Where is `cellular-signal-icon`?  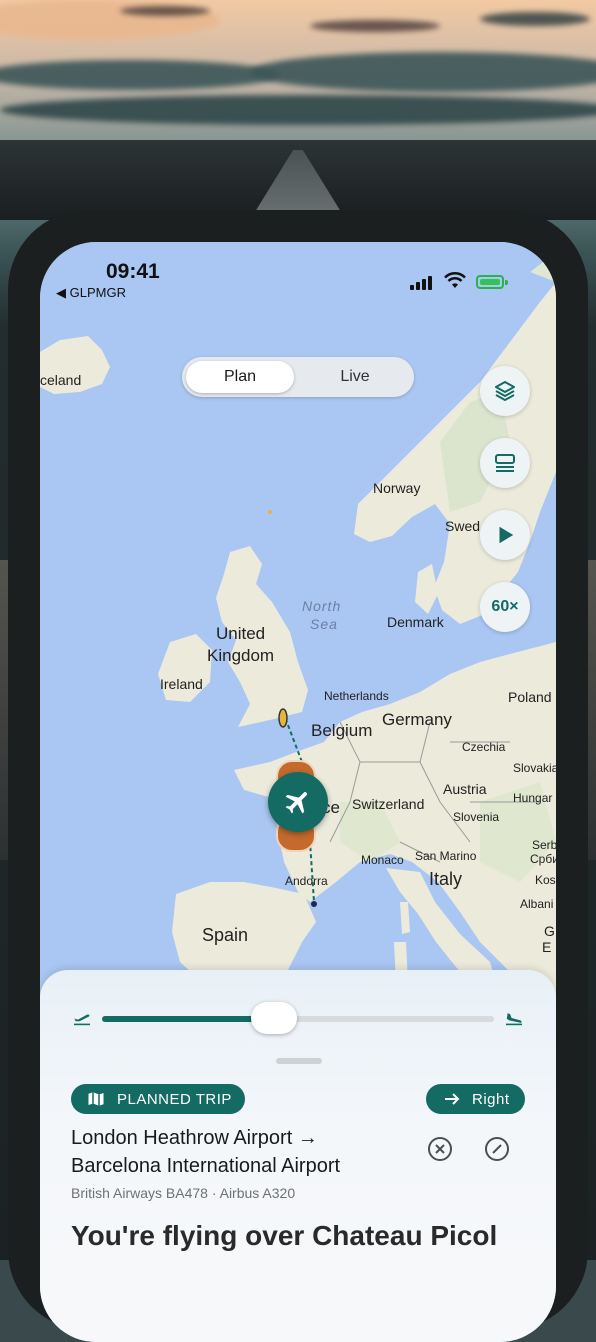 cellular-signal-icon is located at coordinates (421, 283).